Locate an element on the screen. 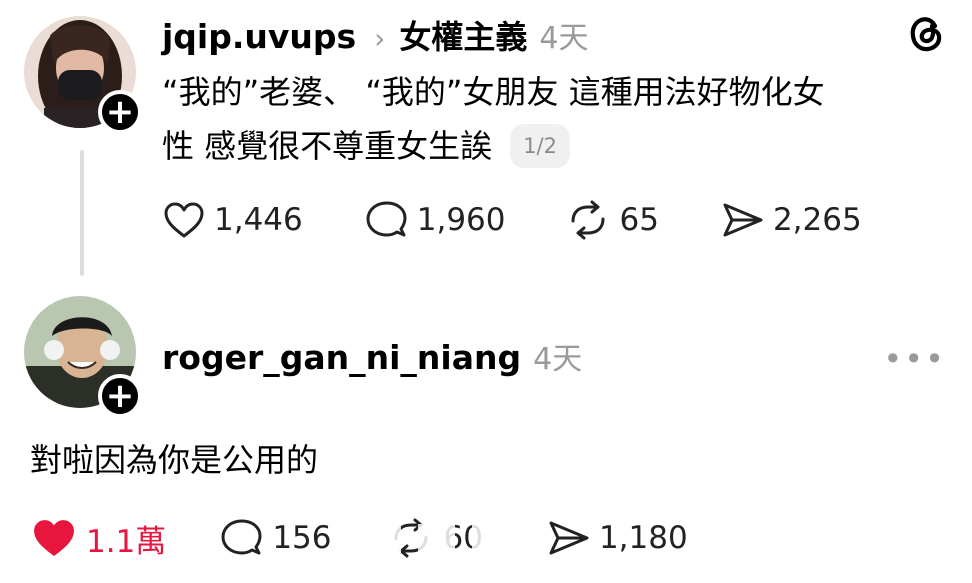 The height and width of the screenshot is (583, 972). threads-logo-icon is located at coordinates (926, 36).